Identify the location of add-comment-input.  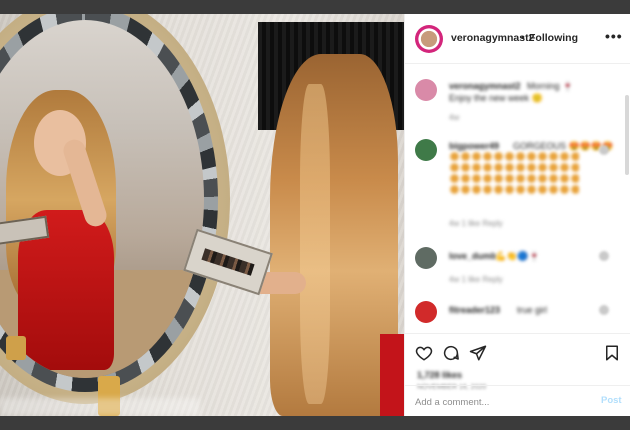
(500, 402).